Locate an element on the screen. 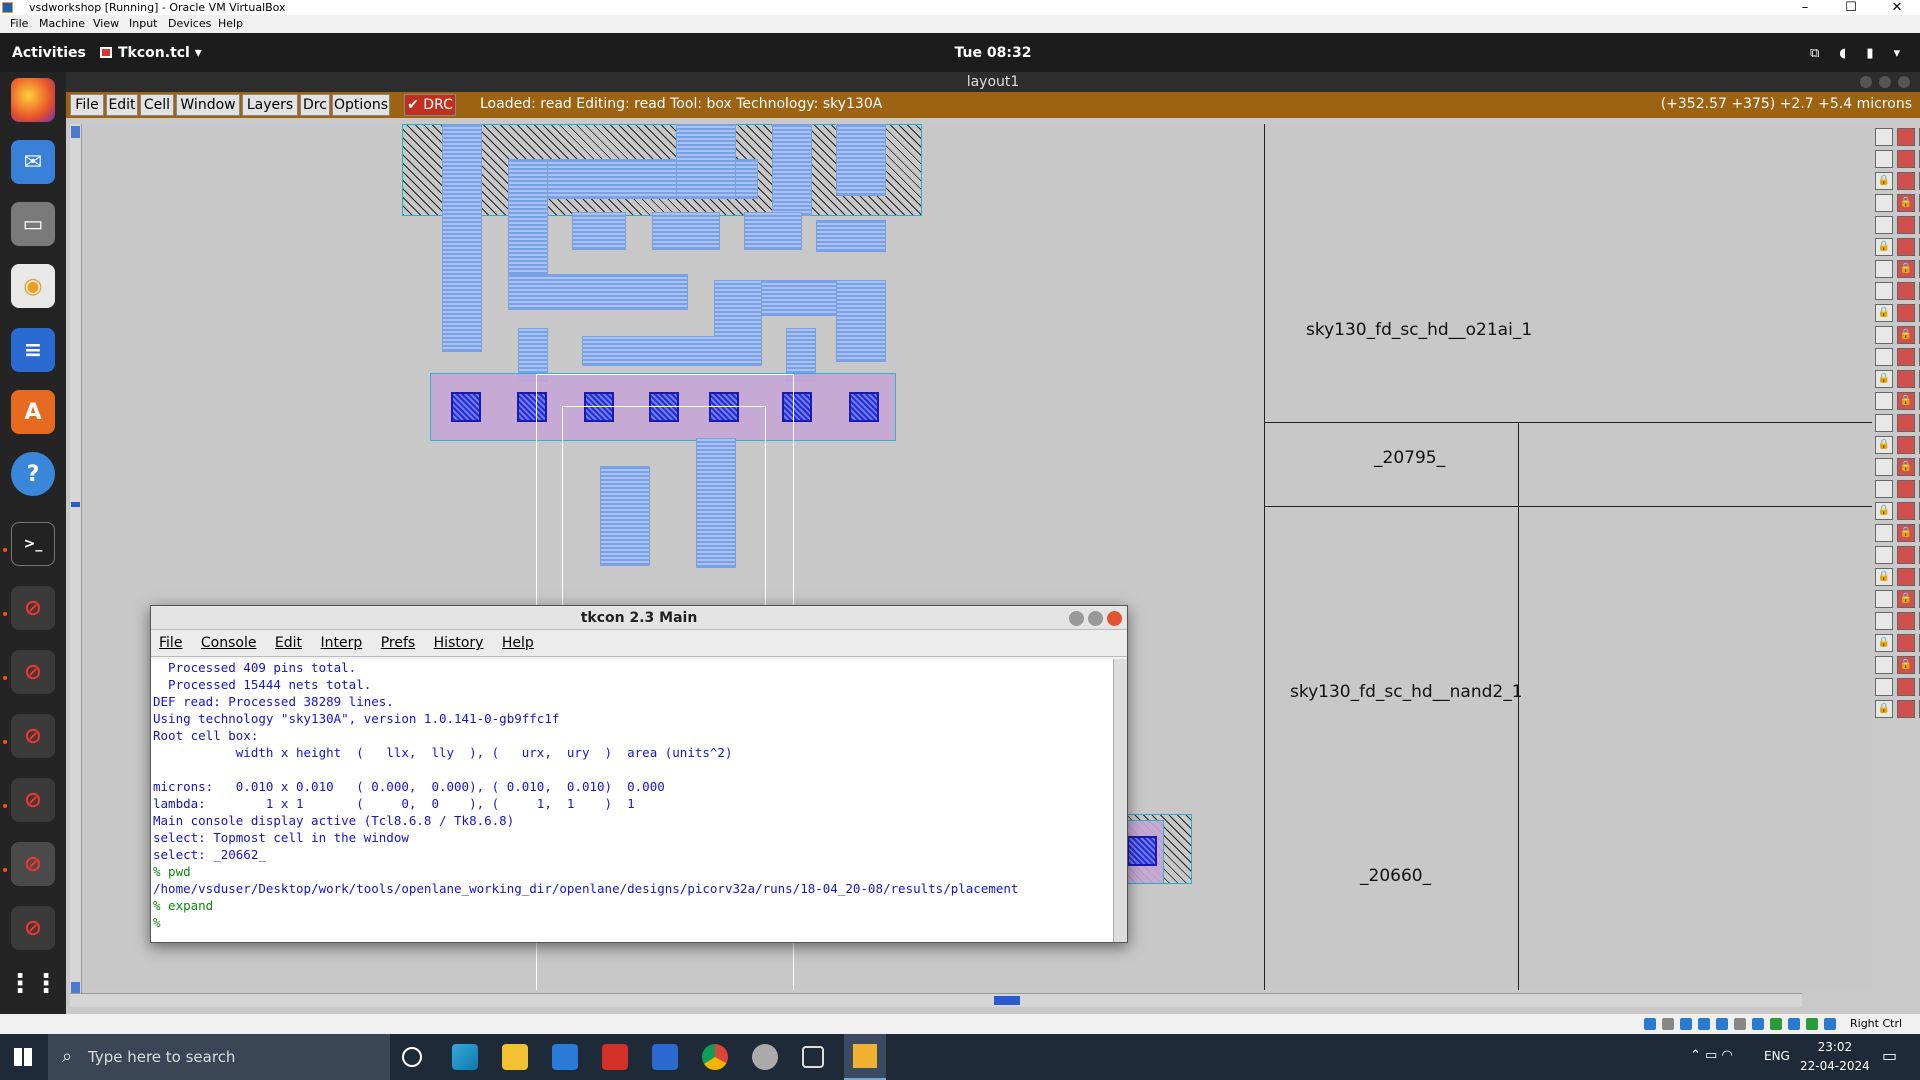 The height and width of the screenshot is (1080, 1920). mouse-icon is located at coordinates (1812, 1024).